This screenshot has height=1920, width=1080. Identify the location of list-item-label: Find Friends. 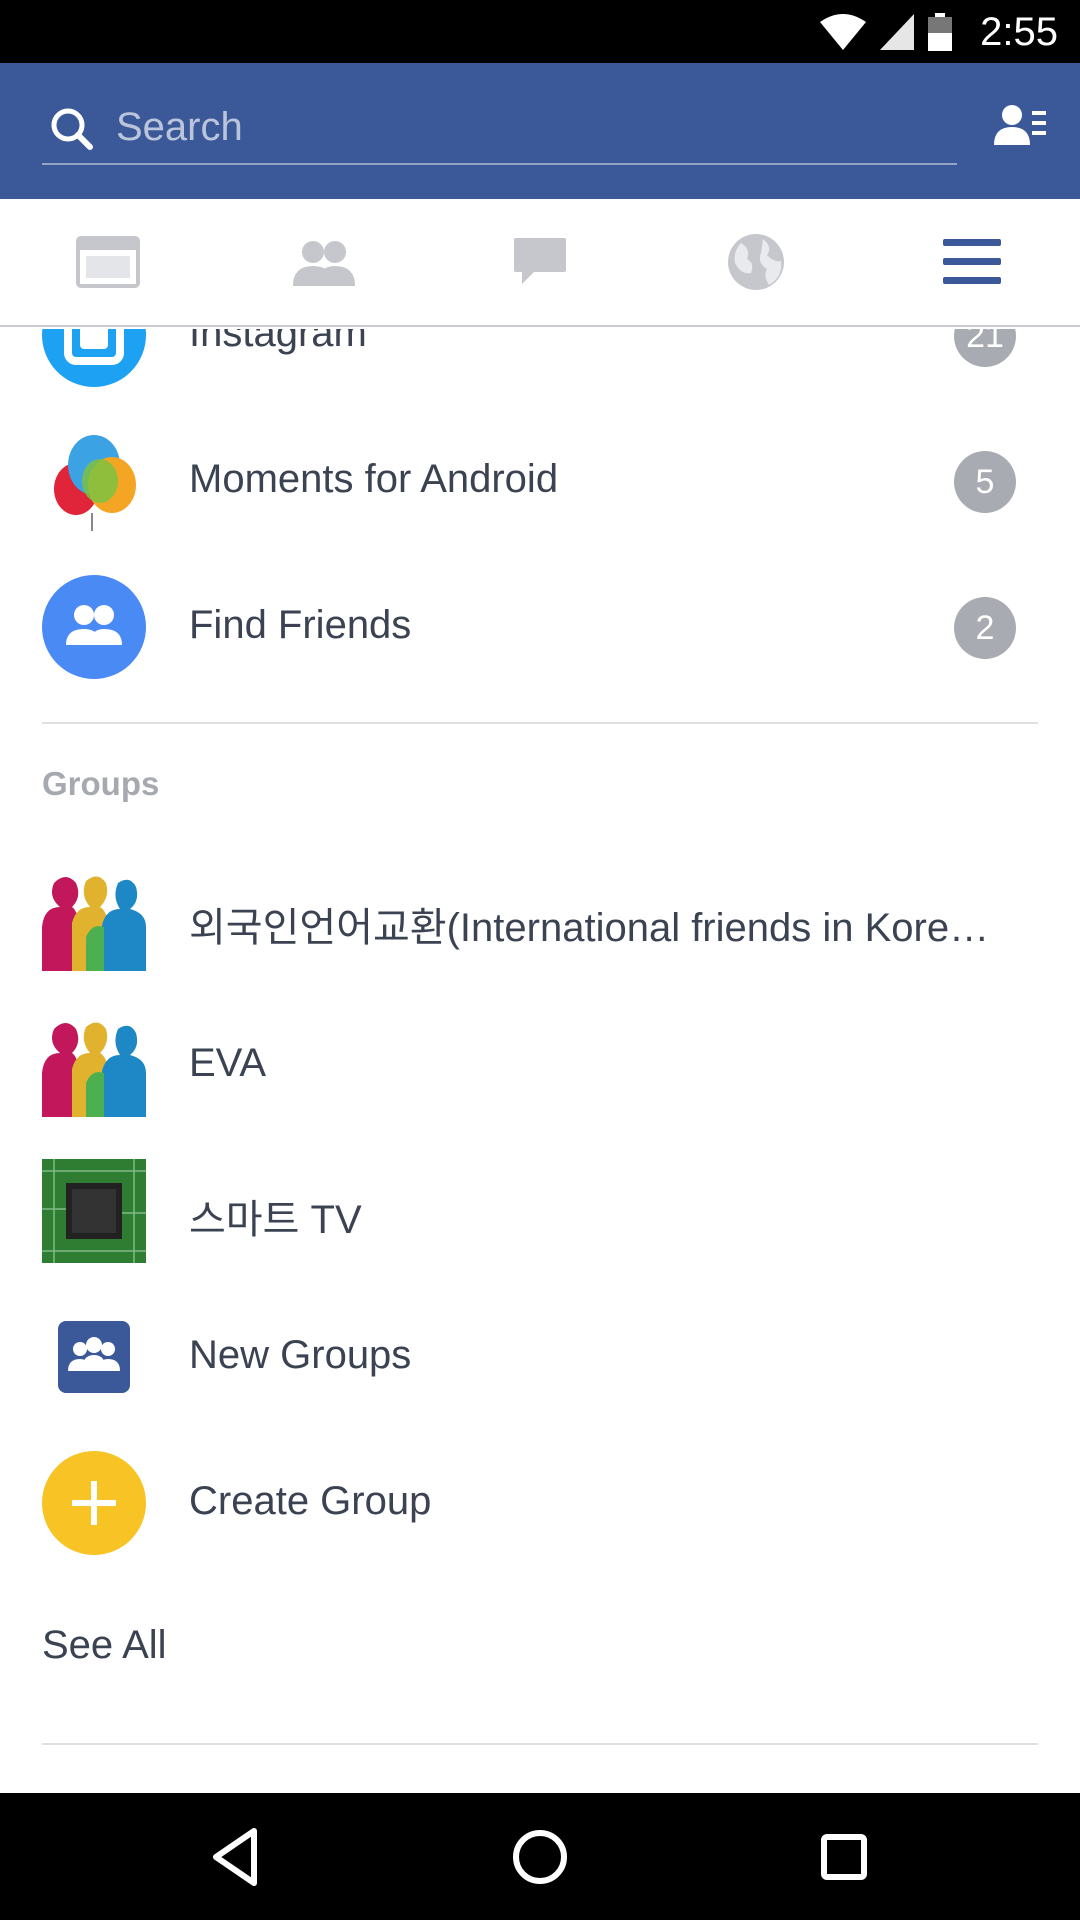
(300, 625).